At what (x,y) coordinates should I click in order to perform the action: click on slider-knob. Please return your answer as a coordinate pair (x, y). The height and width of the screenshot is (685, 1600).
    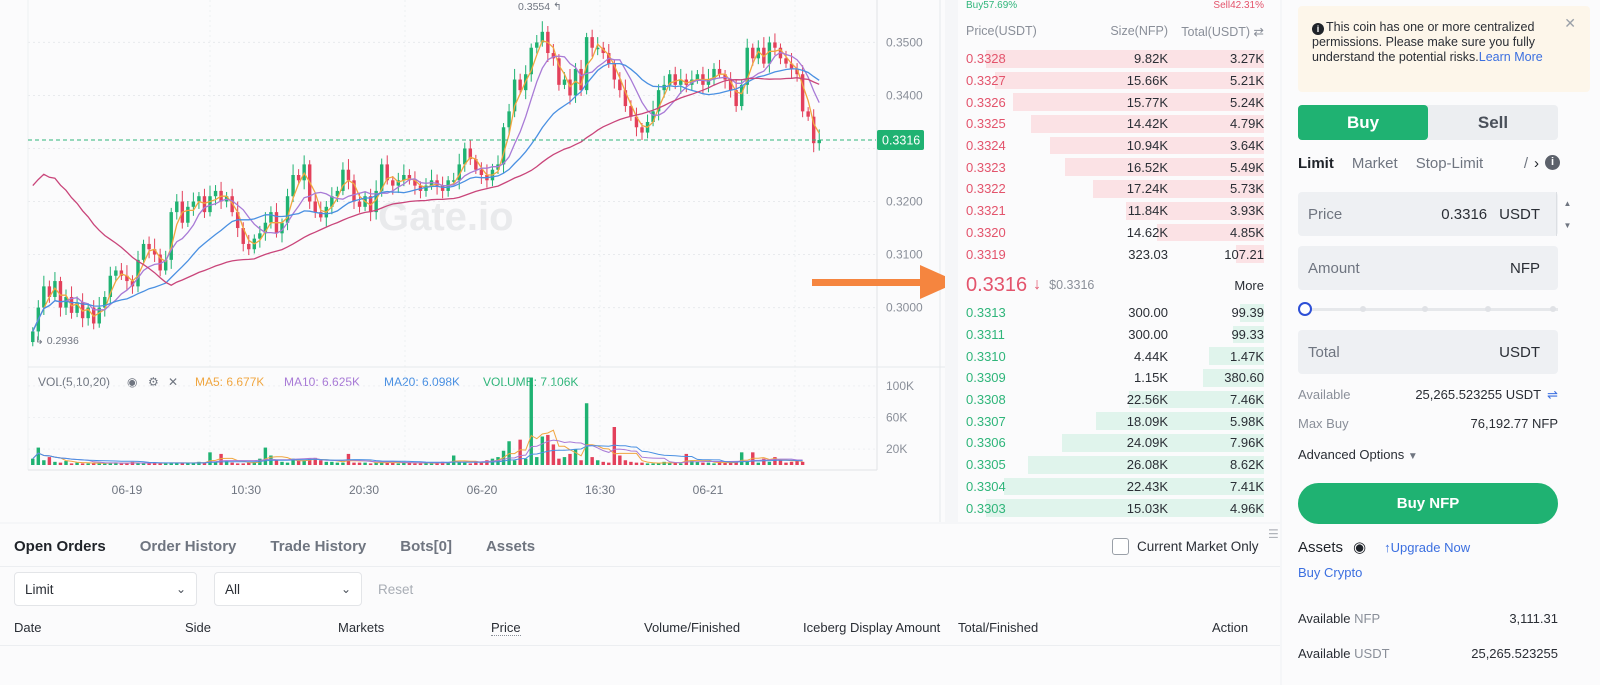
    Looking at the image, I should click on (1305, 309).